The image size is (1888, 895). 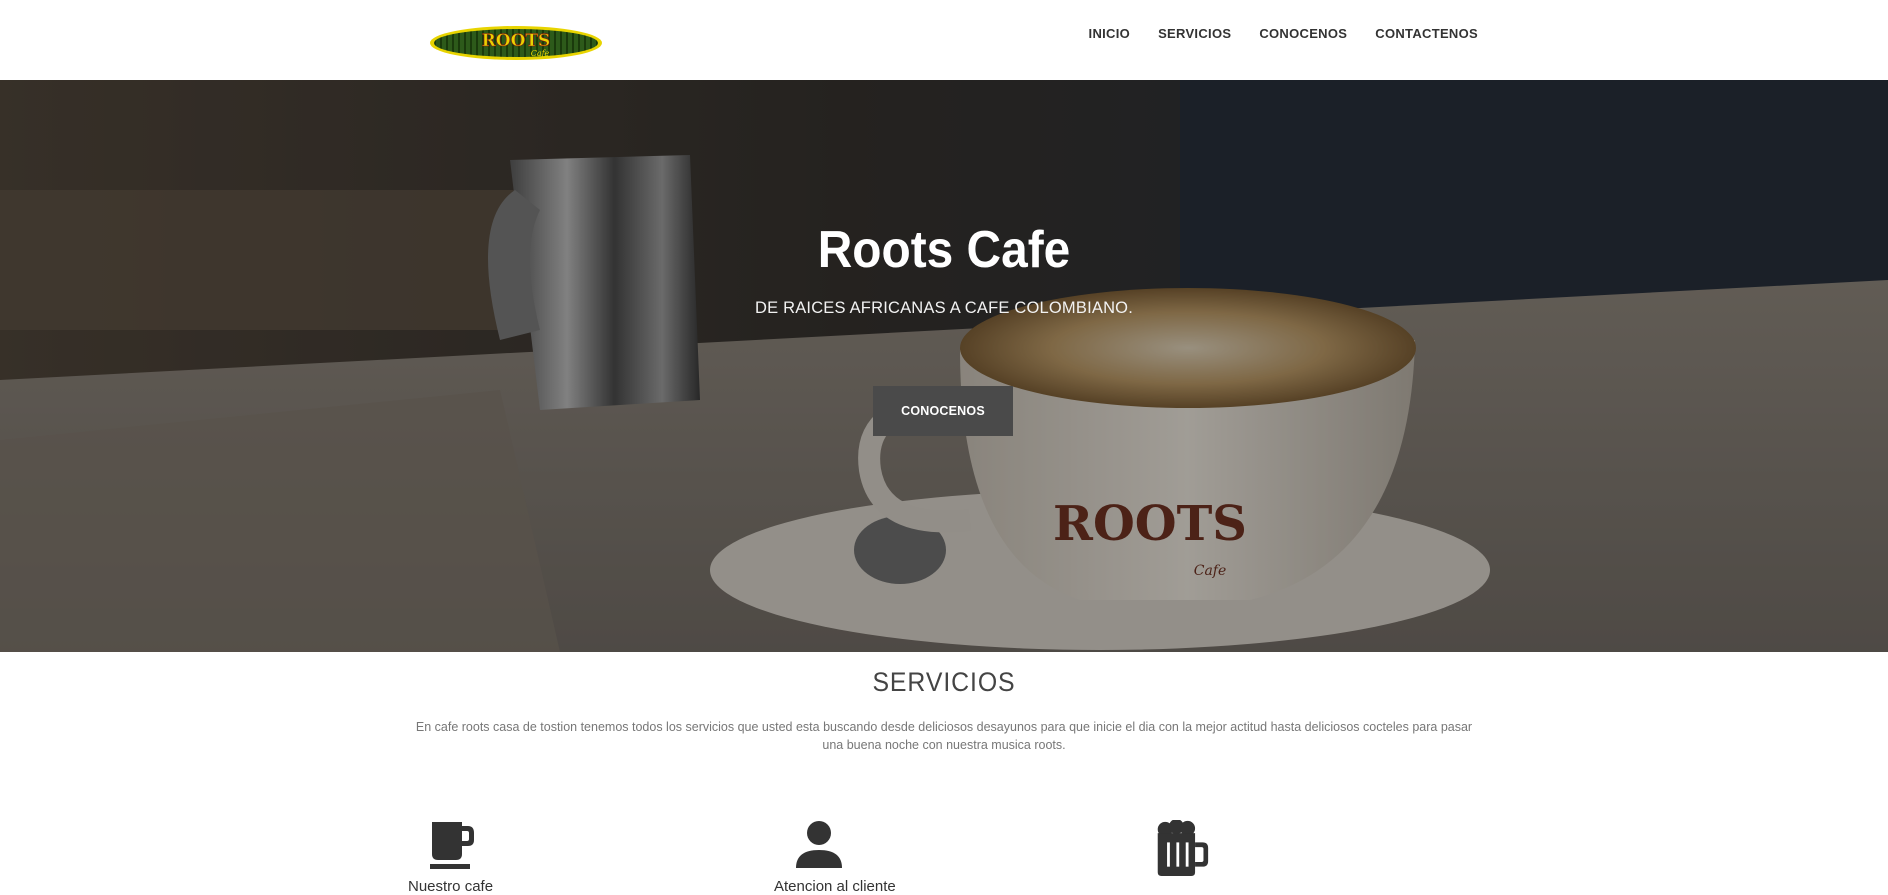 I want to click on beer-mug-icon, so click(x=1183, y=848).